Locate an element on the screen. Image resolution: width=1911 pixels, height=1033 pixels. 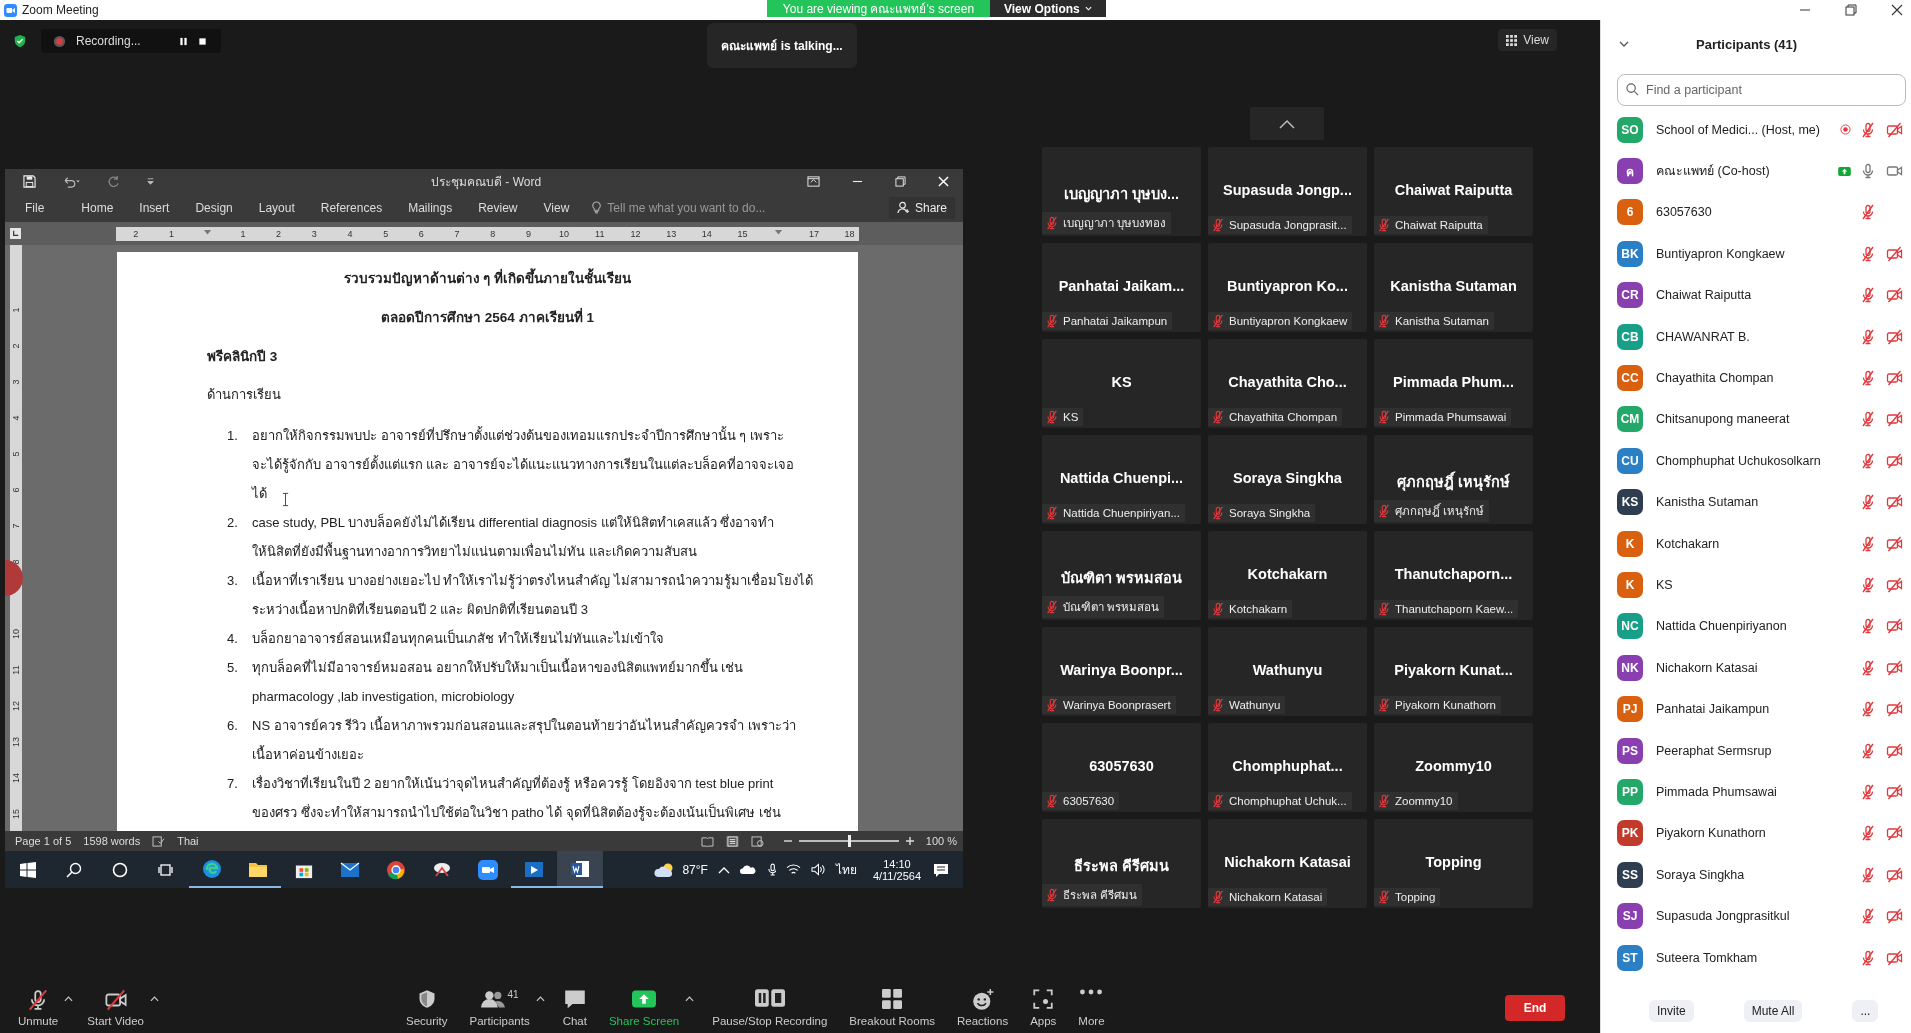
participant-row: BK Buntiyapron Kongkaew is located at coordinates (1756, 254).